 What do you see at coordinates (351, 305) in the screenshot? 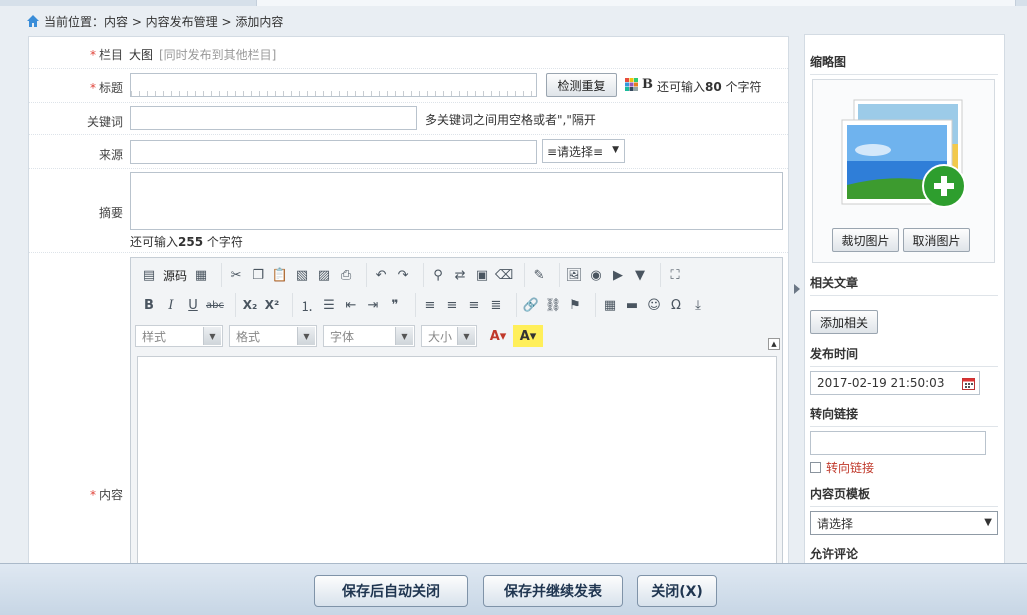
I see `outdent-icon: ⇤` at bounding box center [351, 305].